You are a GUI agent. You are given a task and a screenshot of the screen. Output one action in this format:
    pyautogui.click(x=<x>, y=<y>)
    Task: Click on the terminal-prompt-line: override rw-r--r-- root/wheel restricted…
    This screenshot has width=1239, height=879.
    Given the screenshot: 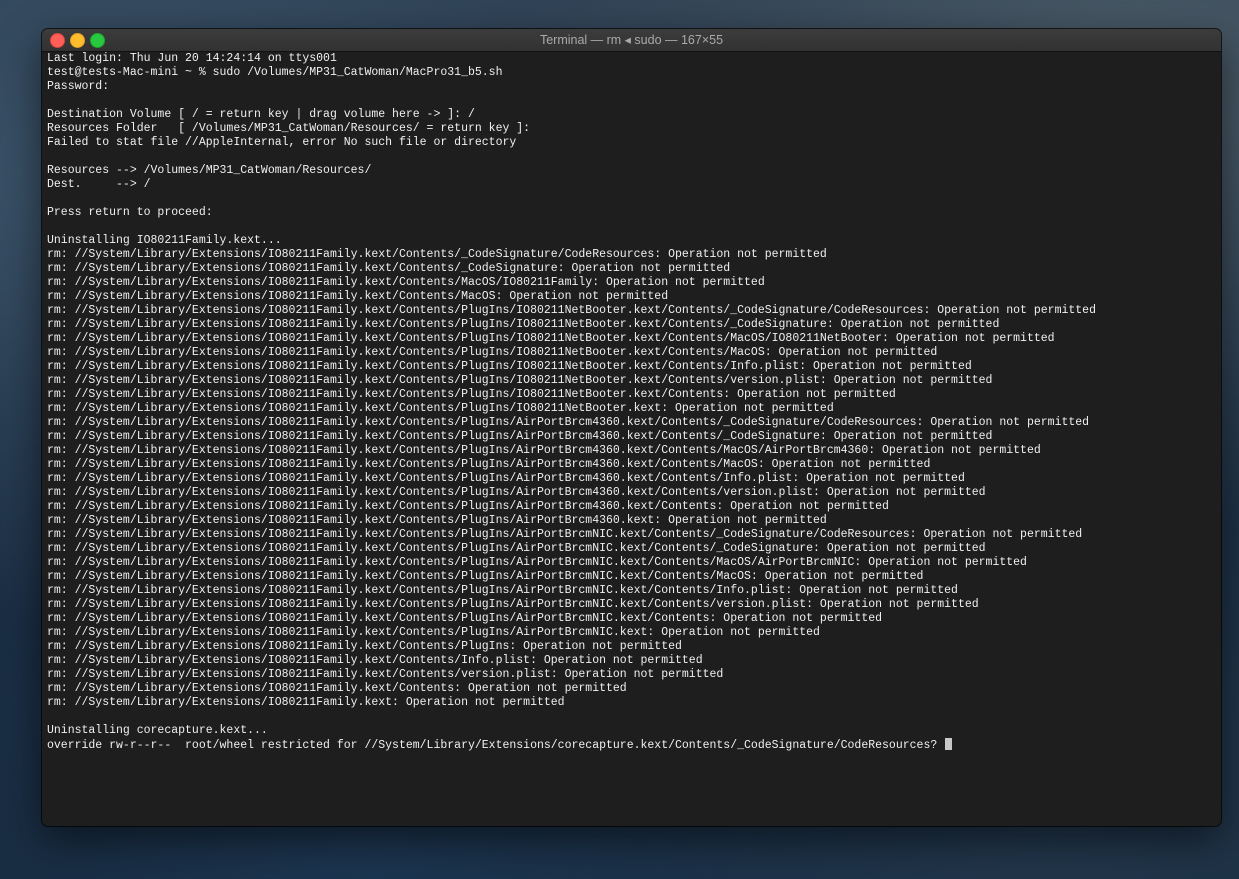 What is the action you would take?
    pyautogui.click(x=628, y=745)
    